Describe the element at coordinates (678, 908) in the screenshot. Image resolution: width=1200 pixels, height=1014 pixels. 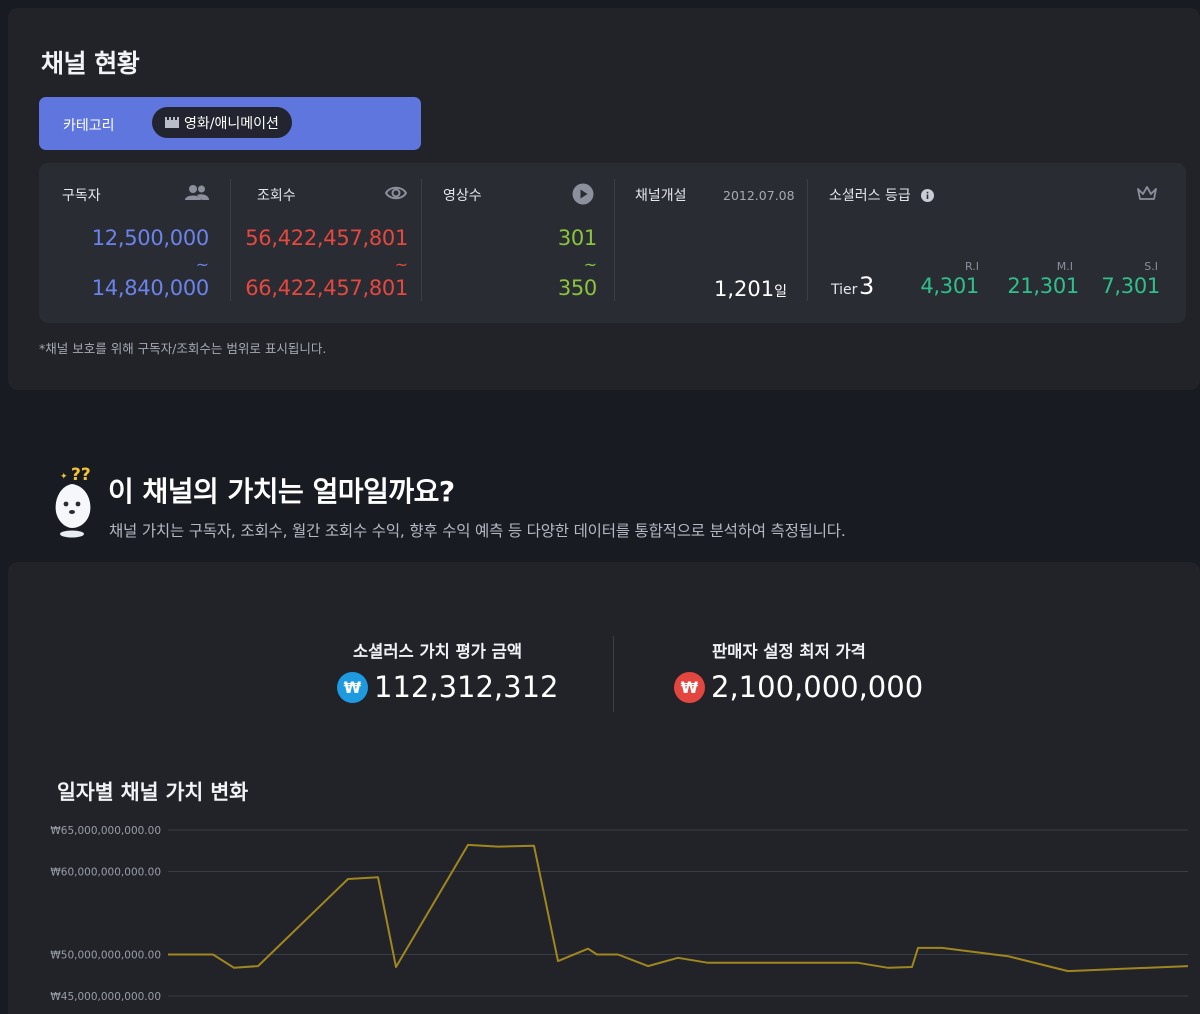
I see `series-line` at that location.